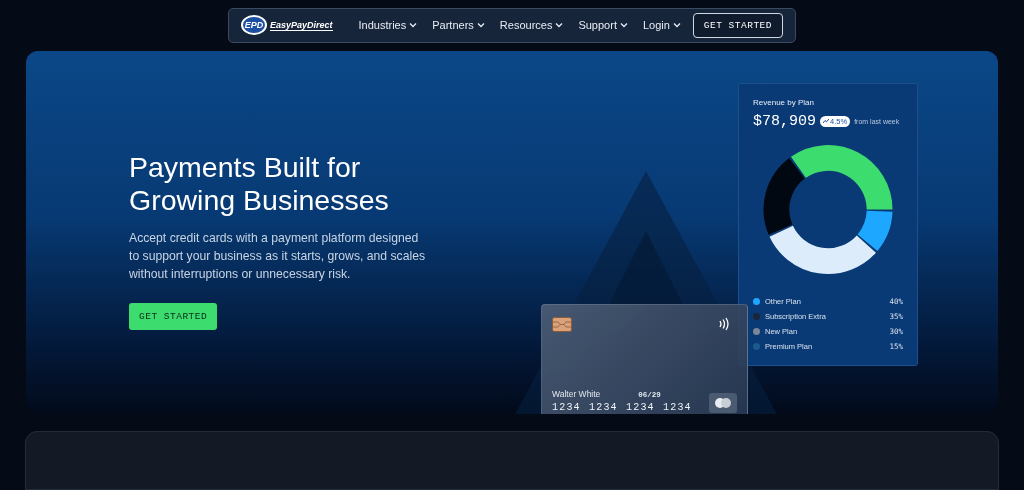 Image resolution: width=1024 pixels, height=490 pixels. What do you see at coordinates (622, 407) in the screenshot?
I see `card-number: 1234 1234 1234 1234` at bounding box center [622, 407].